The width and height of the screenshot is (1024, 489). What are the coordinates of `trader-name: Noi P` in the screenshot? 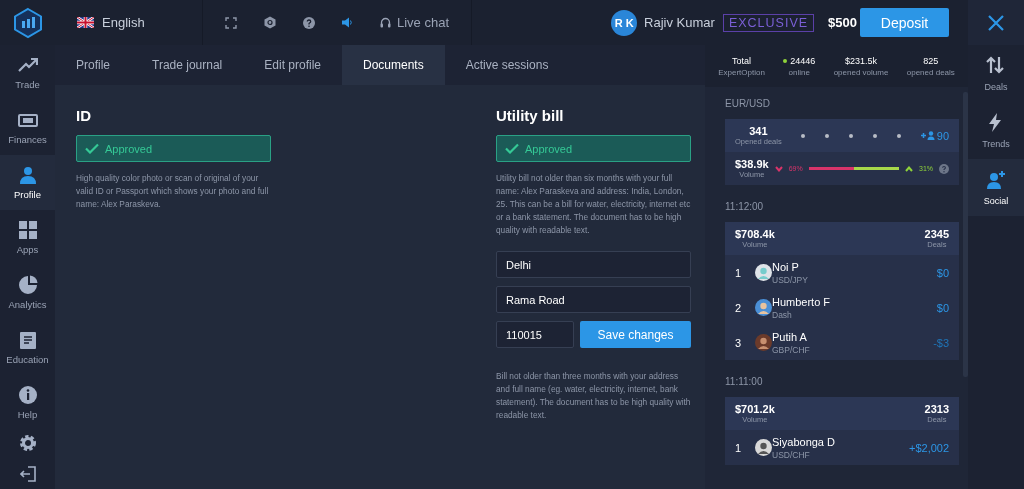 It's located at (854, 266).